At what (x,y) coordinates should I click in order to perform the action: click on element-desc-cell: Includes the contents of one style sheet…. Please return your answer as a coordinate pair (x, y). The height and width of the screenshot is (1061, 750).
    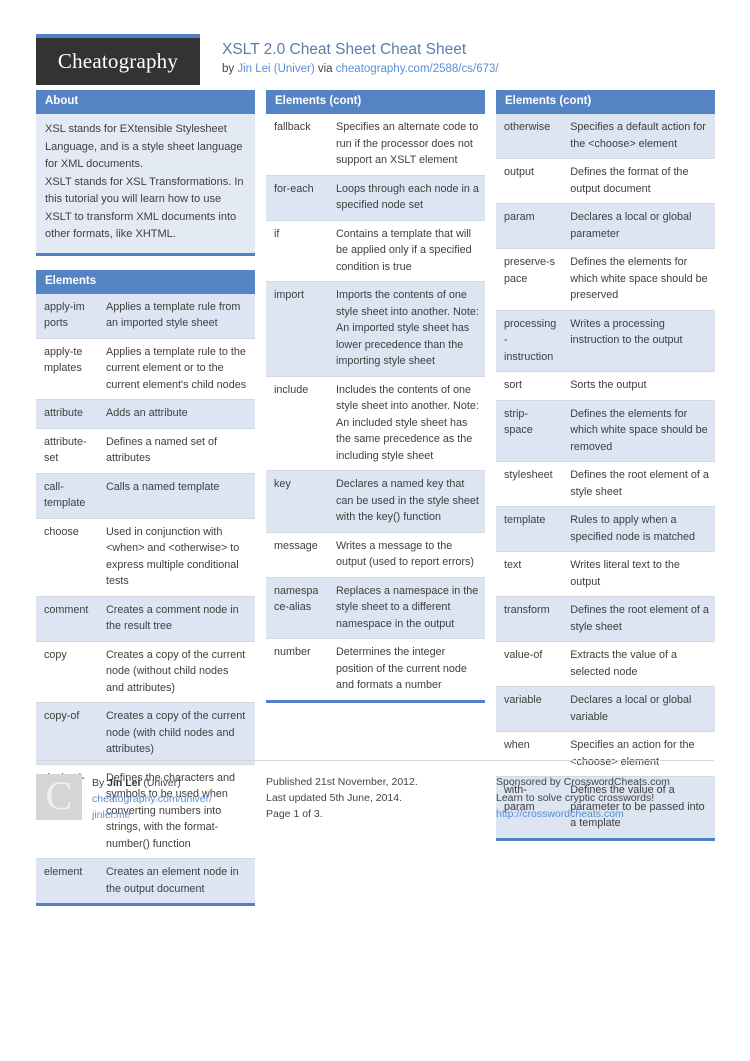
    Looking at the image, I should click on (406, 423).